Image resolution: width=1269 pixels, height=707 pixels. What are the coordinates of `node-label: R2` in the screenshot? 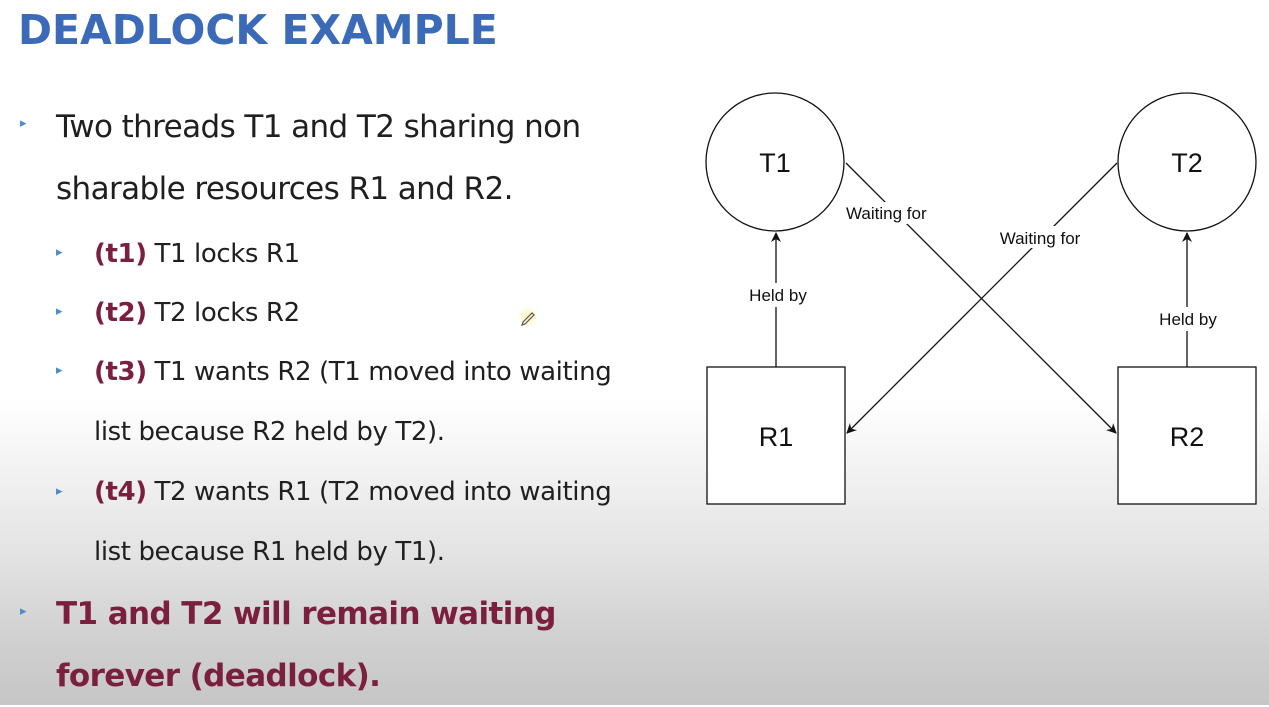 It's located at (1187, 437).